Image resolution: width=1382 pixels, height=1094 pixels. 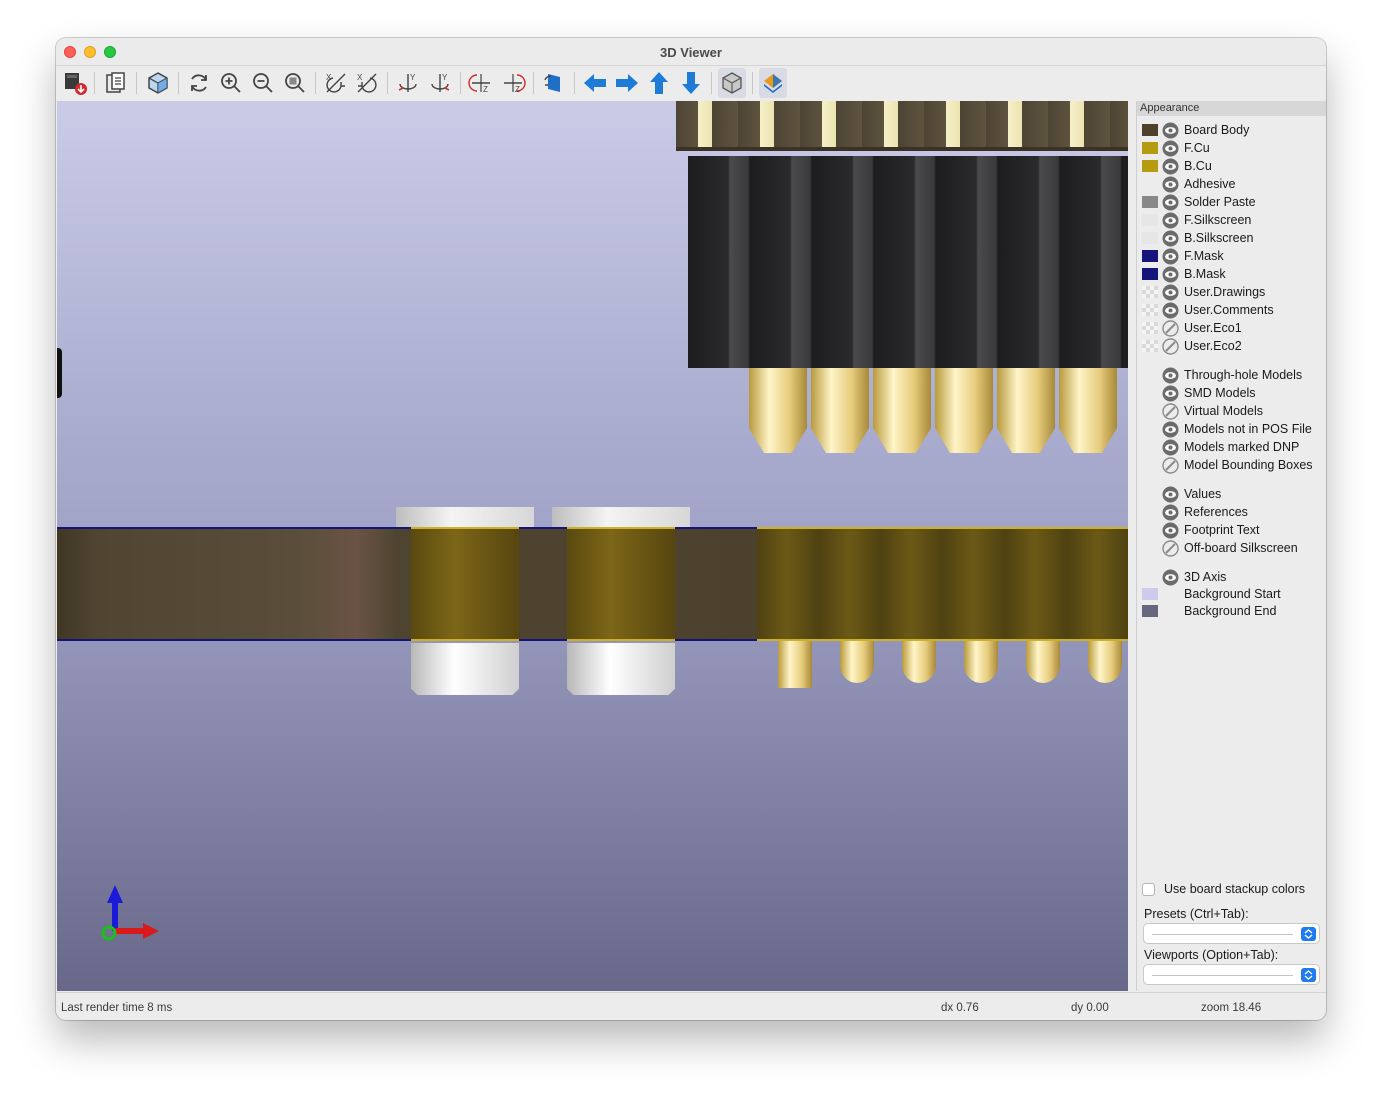 What do you see at coordinates (1231, 577) in the screenshot?
I see `layer-row: 3D Axis` at bounding box center [1231, 577].